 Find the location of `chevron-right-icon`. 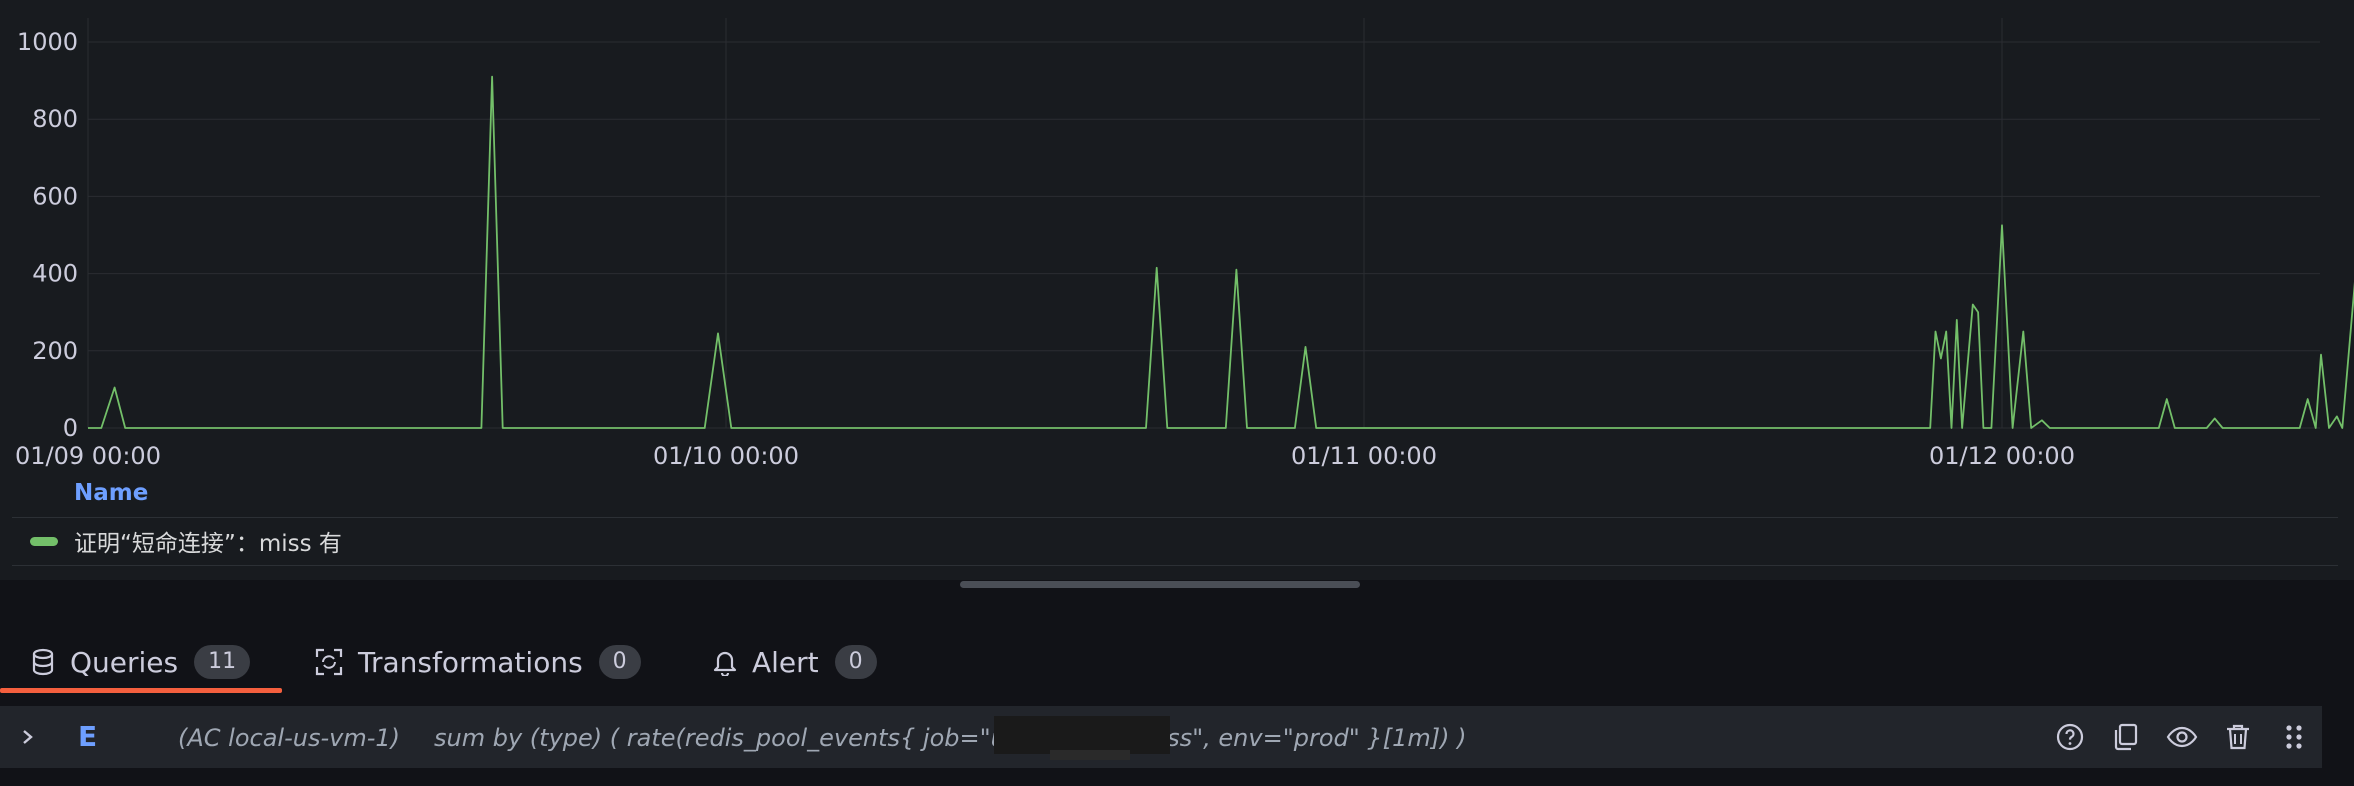

chevron-right-icon is located at coordinates (28, 739).